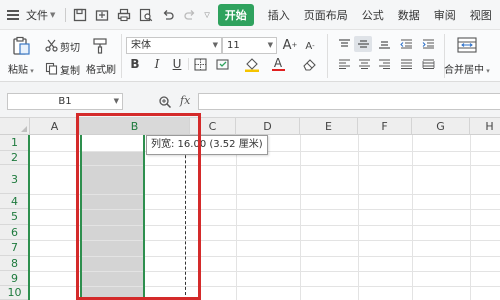  Describe the element at coordinates (70, 46) in the screenshot. I see `cut-button: 剪切` at that location.